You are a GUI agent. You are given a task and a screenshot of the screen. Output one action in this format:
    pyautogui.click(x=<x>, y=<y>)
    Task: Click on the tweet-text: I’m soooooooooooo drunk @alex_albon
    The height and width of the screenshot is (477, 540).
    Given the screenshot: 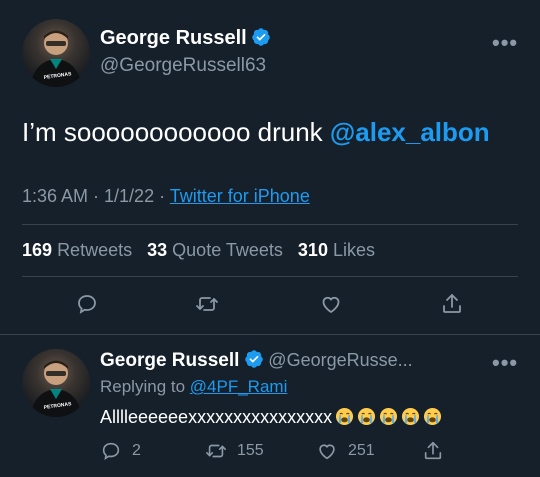 What is the action you would take?
    pyautogui.click(x=256, y=132)
    